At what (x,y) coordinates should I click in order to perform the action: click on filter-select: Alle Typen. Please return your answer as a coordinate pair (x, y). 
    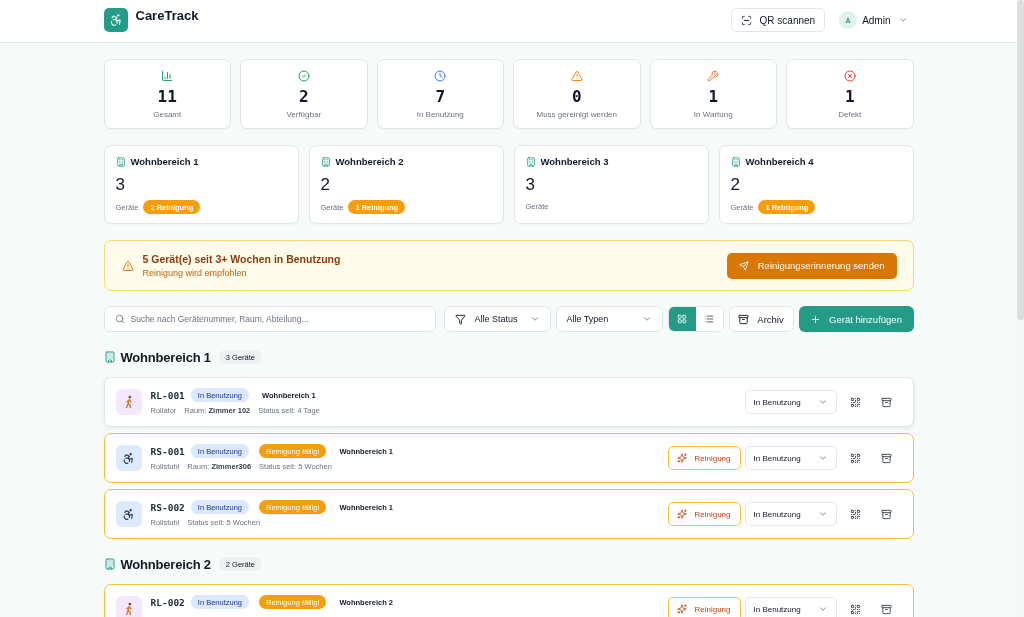
    Looking at the image, I should click on (609, 319).